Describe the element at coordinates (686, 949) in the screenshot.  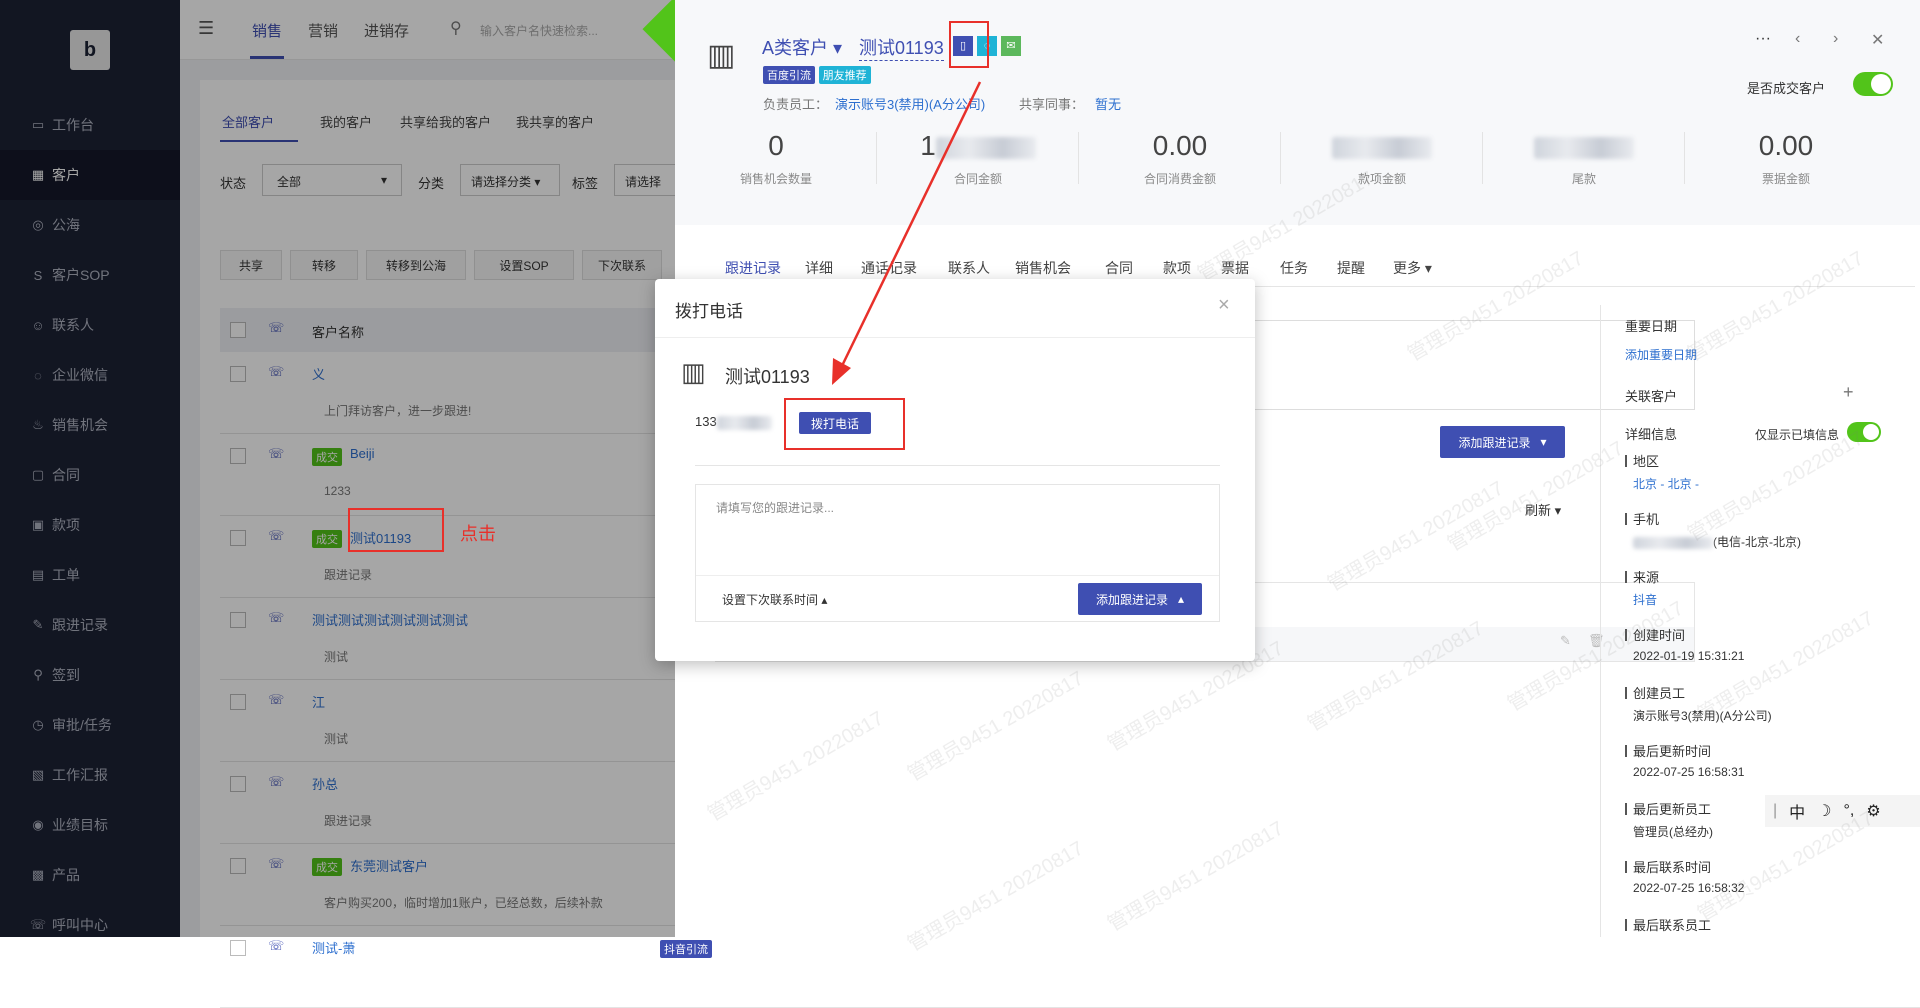
I see `row-tag: 抖音引流` at that location.